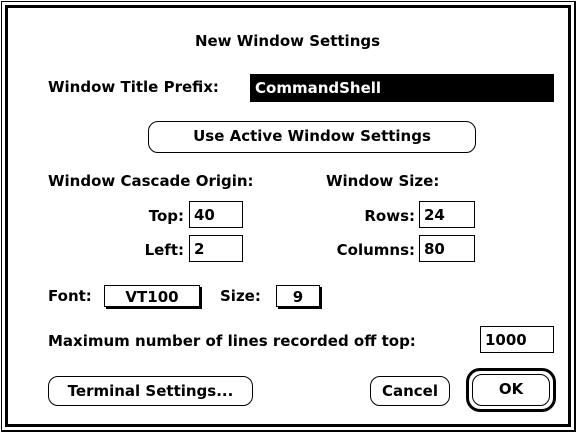  Describe the element at coordinates (447, 248) in the screenshot. I see `columns-field: 80` at that location.